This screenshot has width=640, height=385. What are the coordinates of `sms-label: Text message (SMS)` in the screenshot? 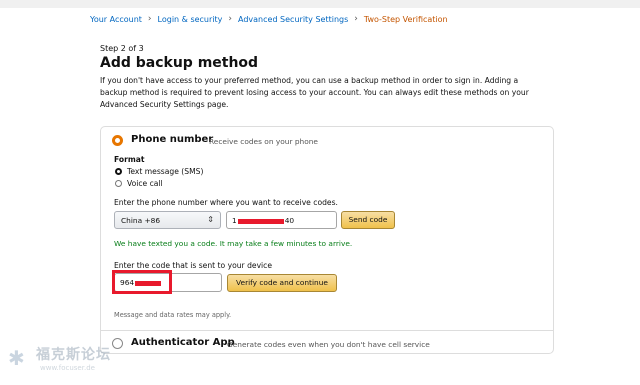 It's located at (165, 171).